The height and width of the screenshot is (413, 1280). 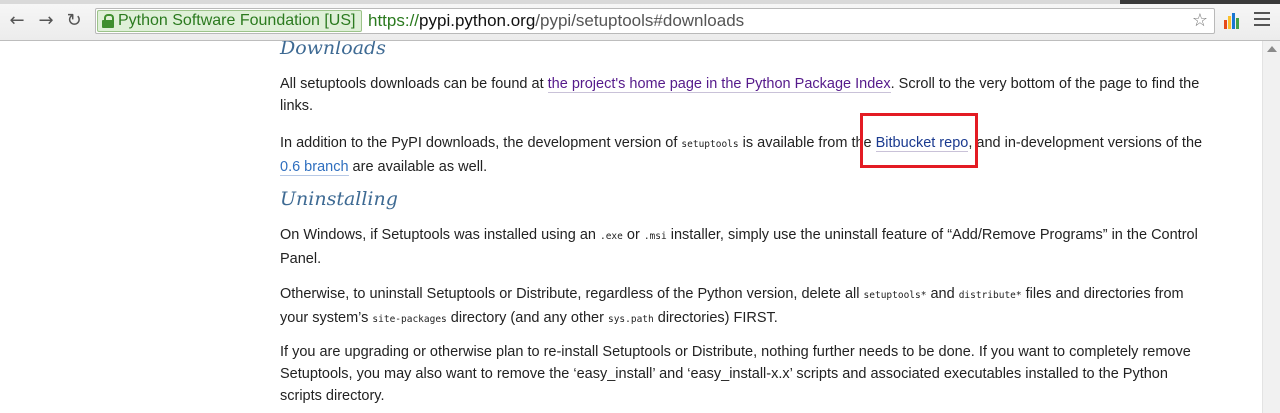 I want to click on text-span: or, so click(x=633, y=235).